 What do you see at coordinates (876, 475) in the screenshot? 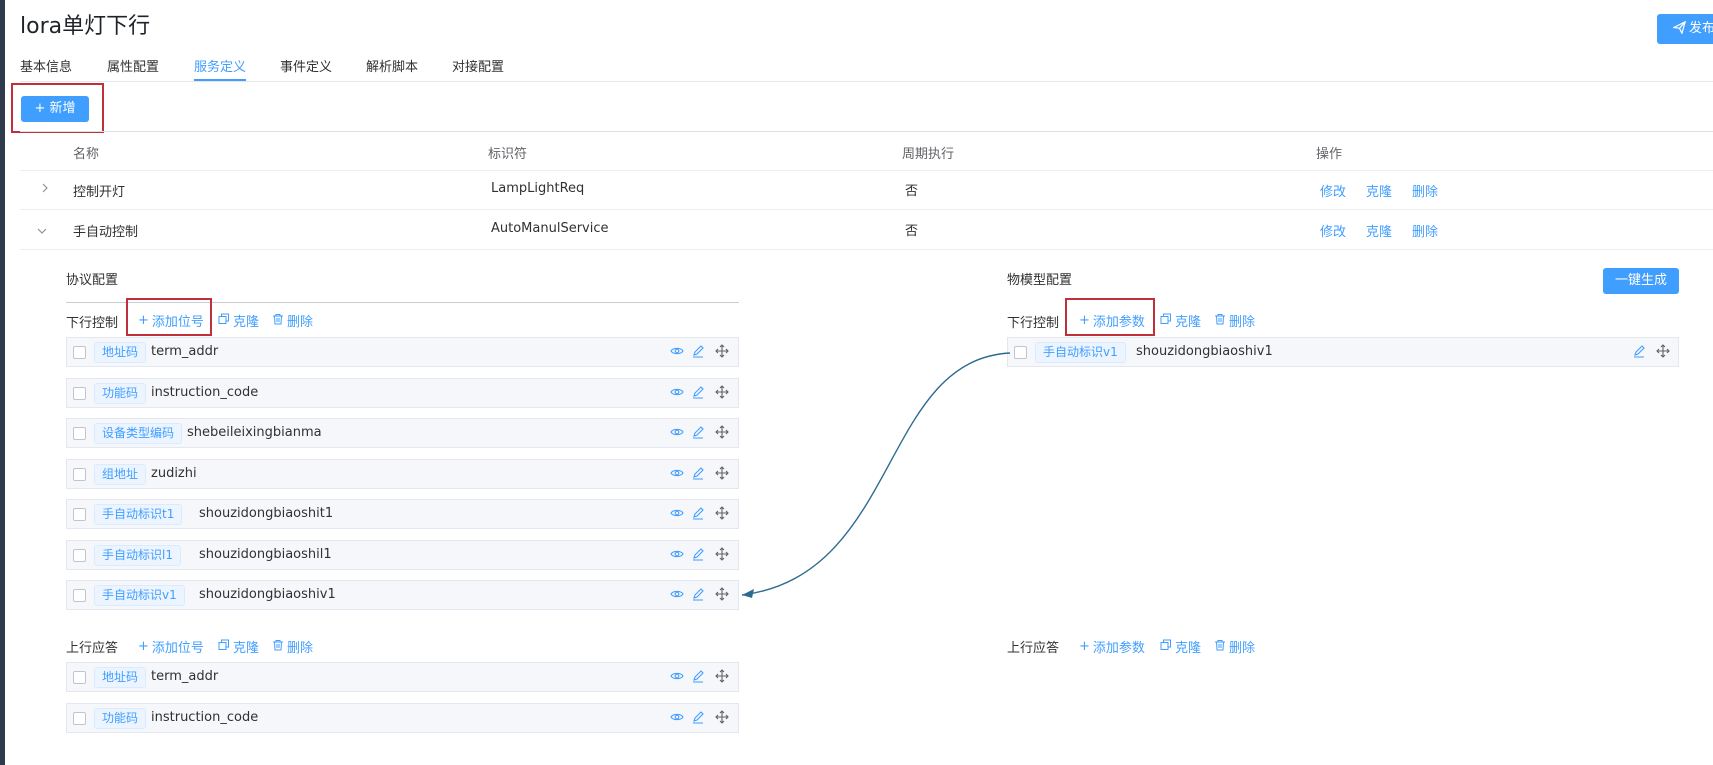
I see `mapping-connector` at bounding box center [876, 475].